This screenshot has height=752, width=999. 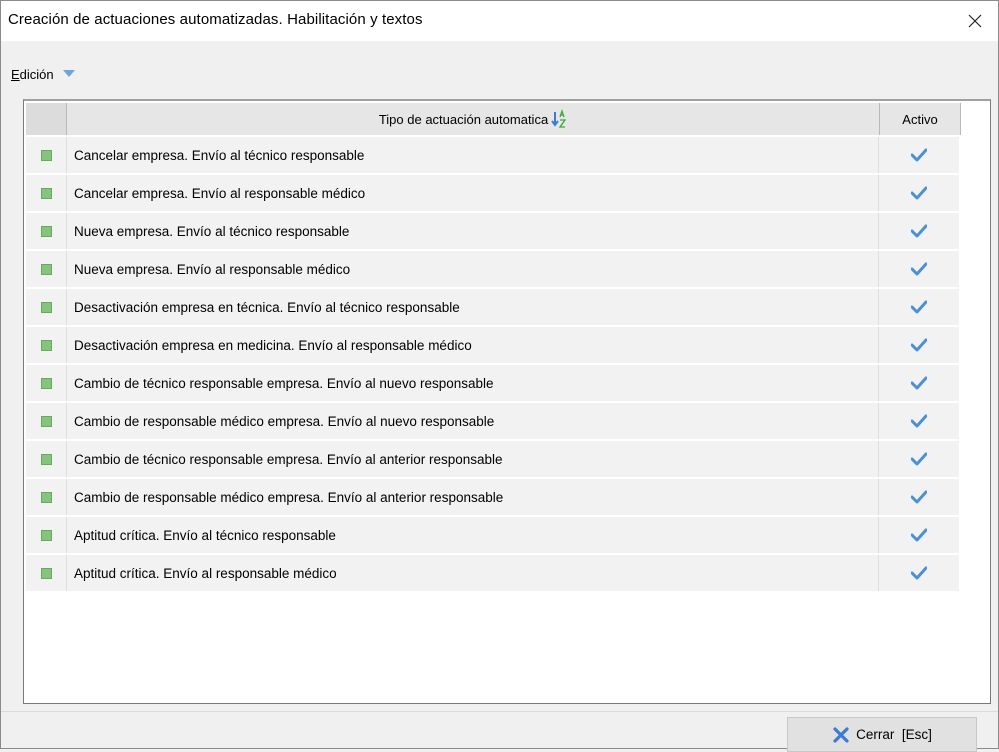 I want to click on close-icon, so click(x=975, y=21).